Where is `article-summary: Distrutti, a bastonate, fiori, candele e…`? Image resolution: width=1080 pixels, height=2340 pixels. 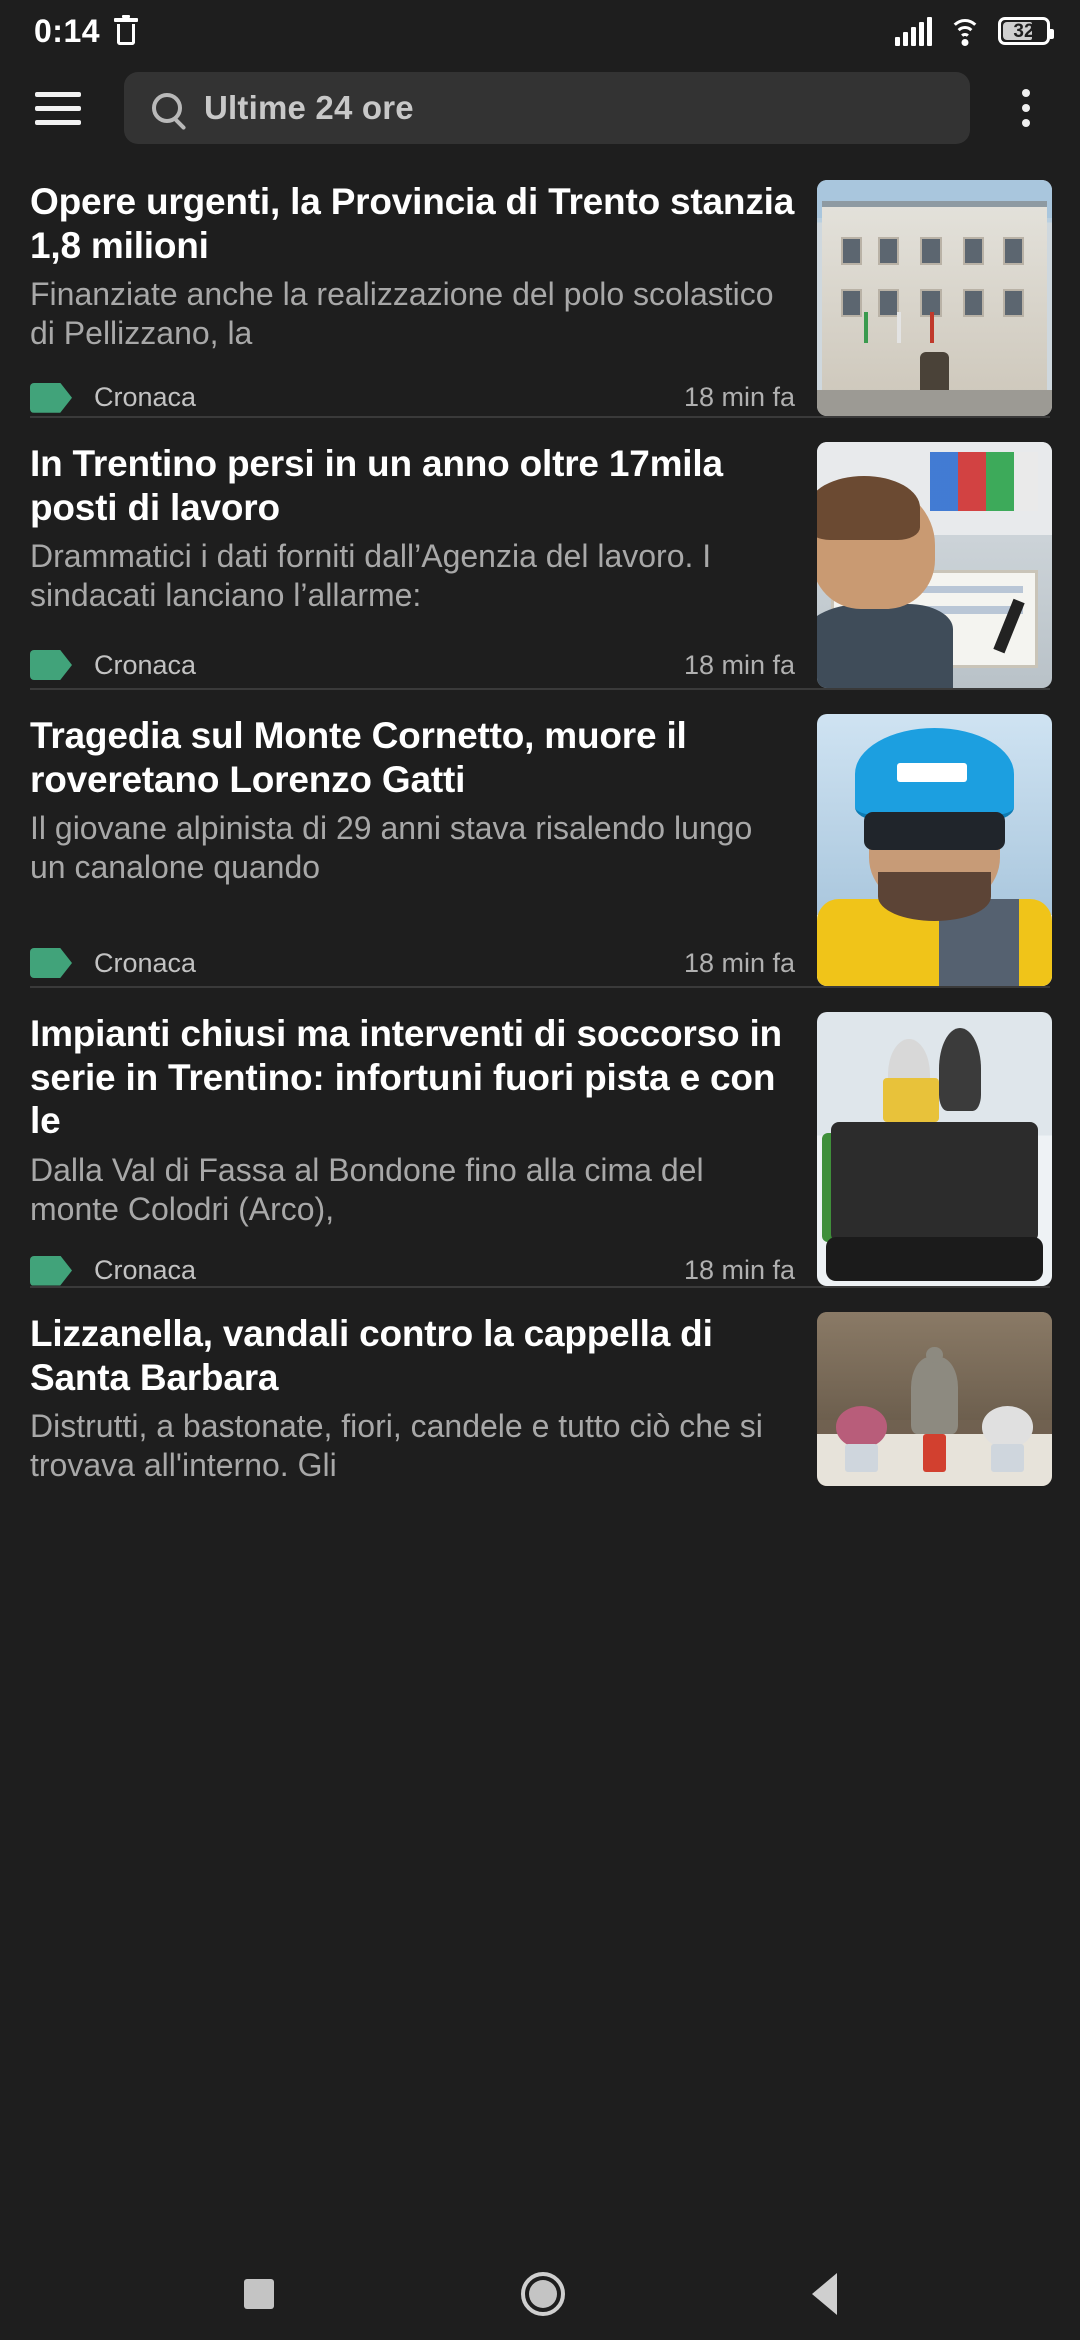
article-summary: Distrutti, a bastonate, fiori, candele e… is located at coordinates (396, 1446).